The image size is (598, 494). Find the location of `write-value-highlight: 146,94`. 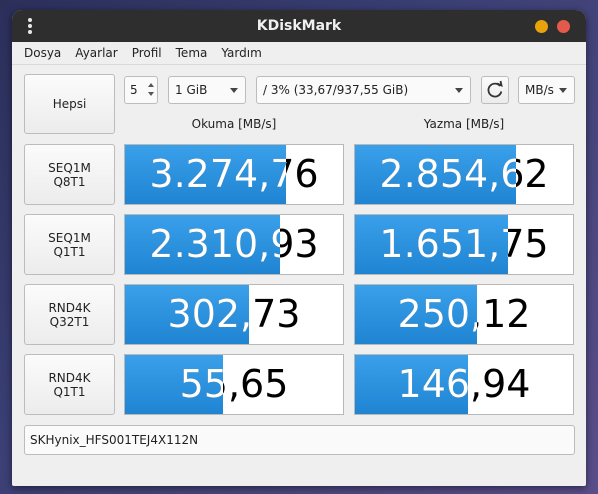

write-value-highlight: 146,94 is located at coordinates (432, 384).